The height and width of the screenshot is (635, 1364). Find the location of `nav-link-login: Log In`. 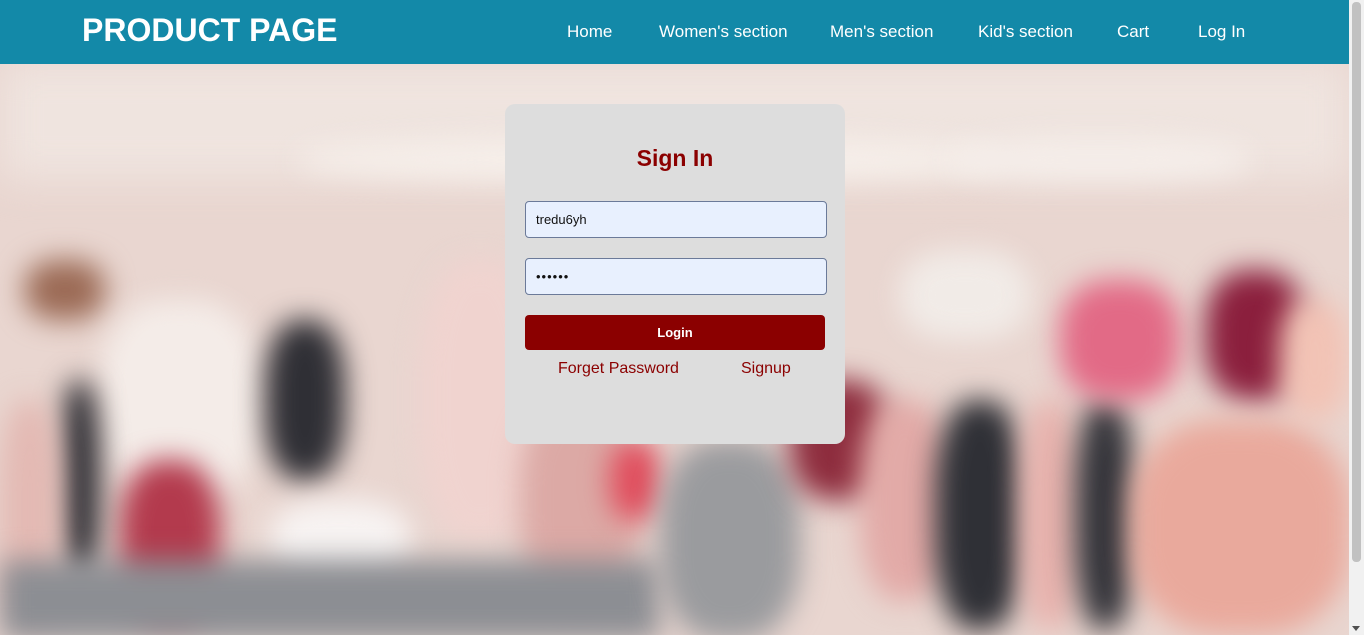

nav-link-login: Log In is located at coordinates (1221, 32).